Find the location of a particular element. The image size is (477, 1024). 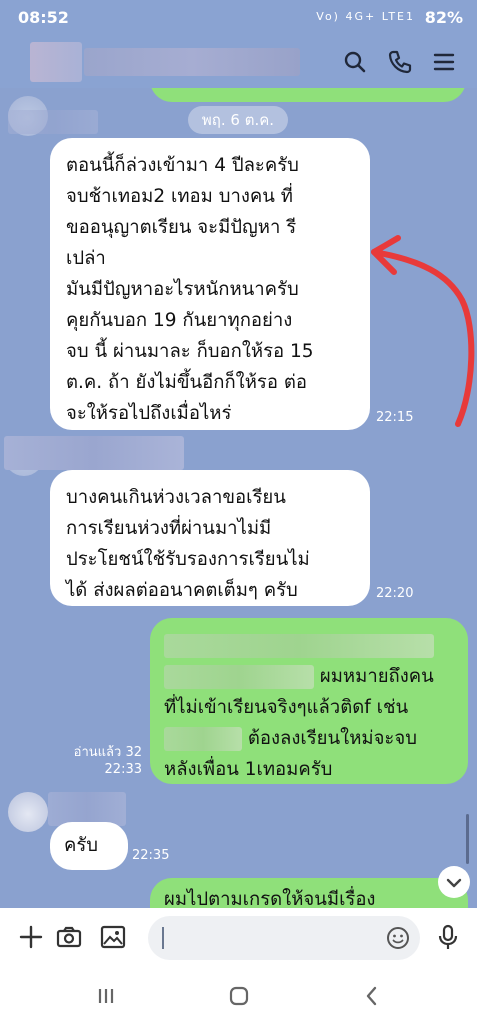

message-bubble-outgoing: ผมไปตามเกรดให้จนมีเรื่อง is located at coordinates (309, 893).